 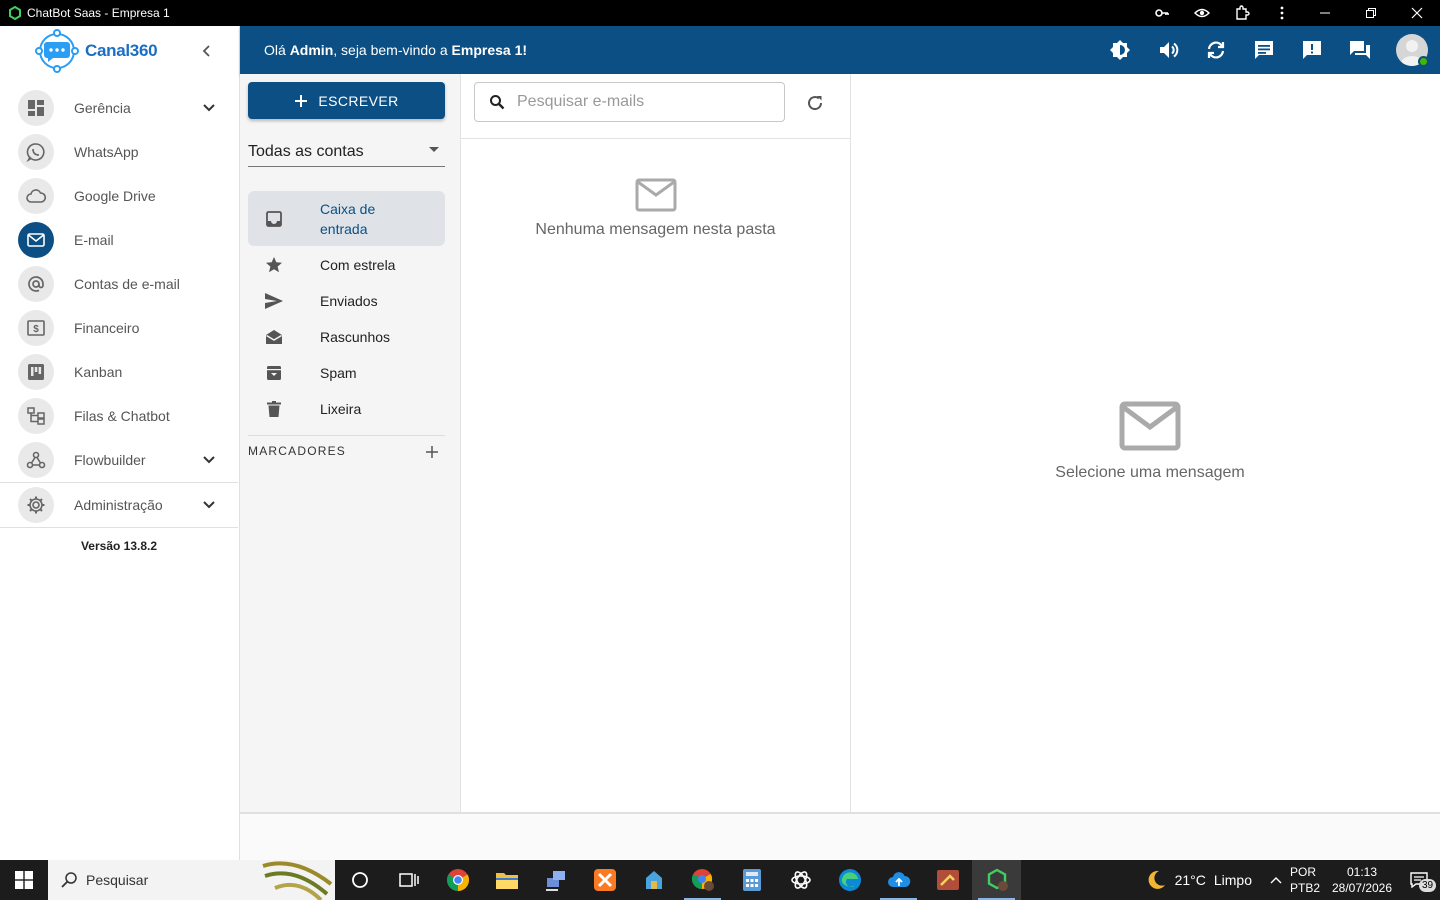 I want to click on taskbar-dev-app, so click(x=947, y=880).